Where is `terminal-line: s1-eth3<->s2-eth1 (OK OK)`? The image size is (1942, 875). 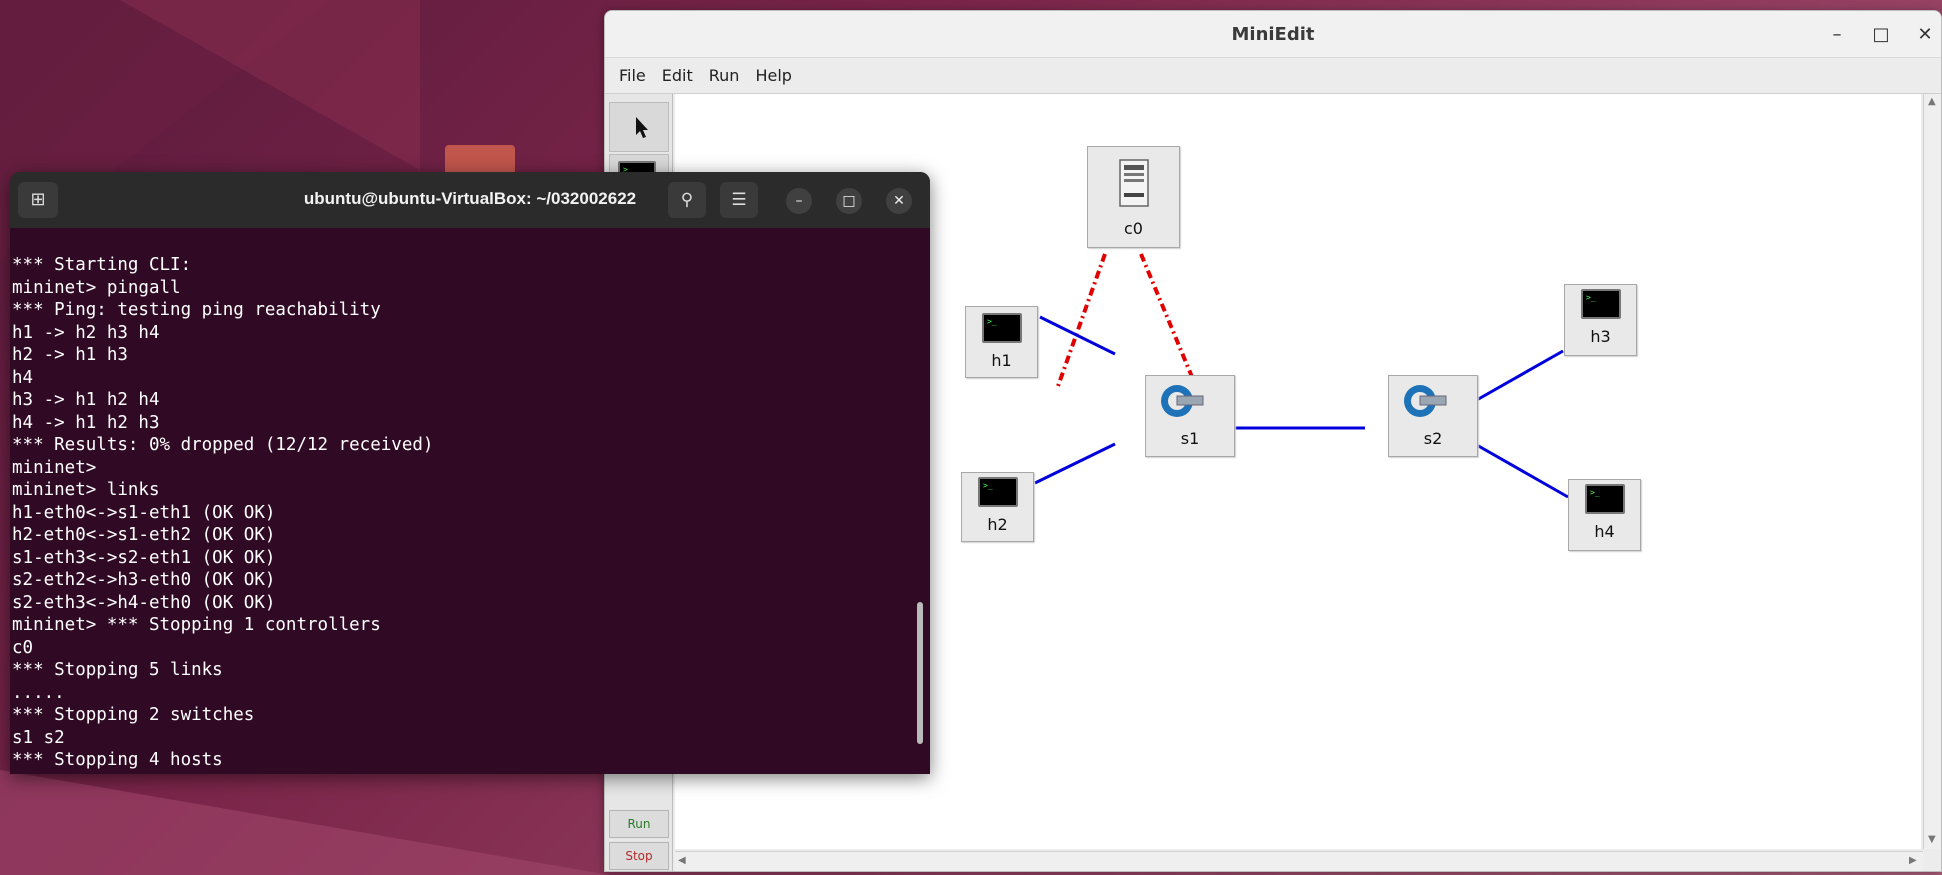 terminal-line: s1-eth3<->s2-eth1 (OK OK) is located at coordinates (144, 557).